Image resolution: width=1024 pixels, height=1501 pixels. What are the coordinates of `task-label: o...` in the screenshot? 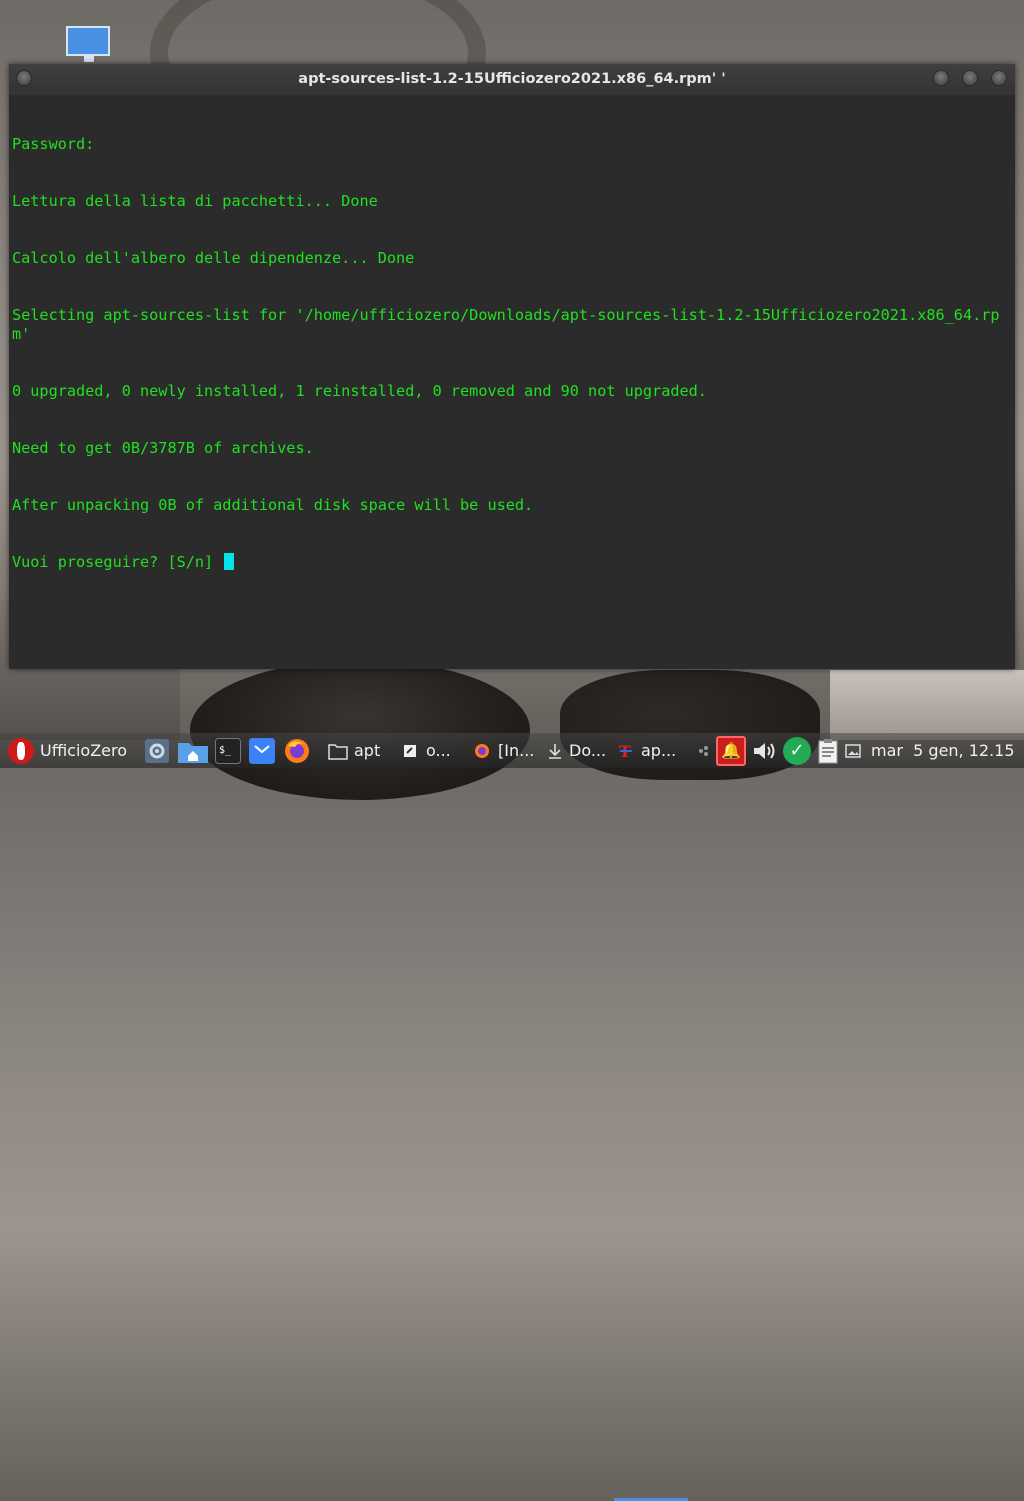 It's located at (438, 750).